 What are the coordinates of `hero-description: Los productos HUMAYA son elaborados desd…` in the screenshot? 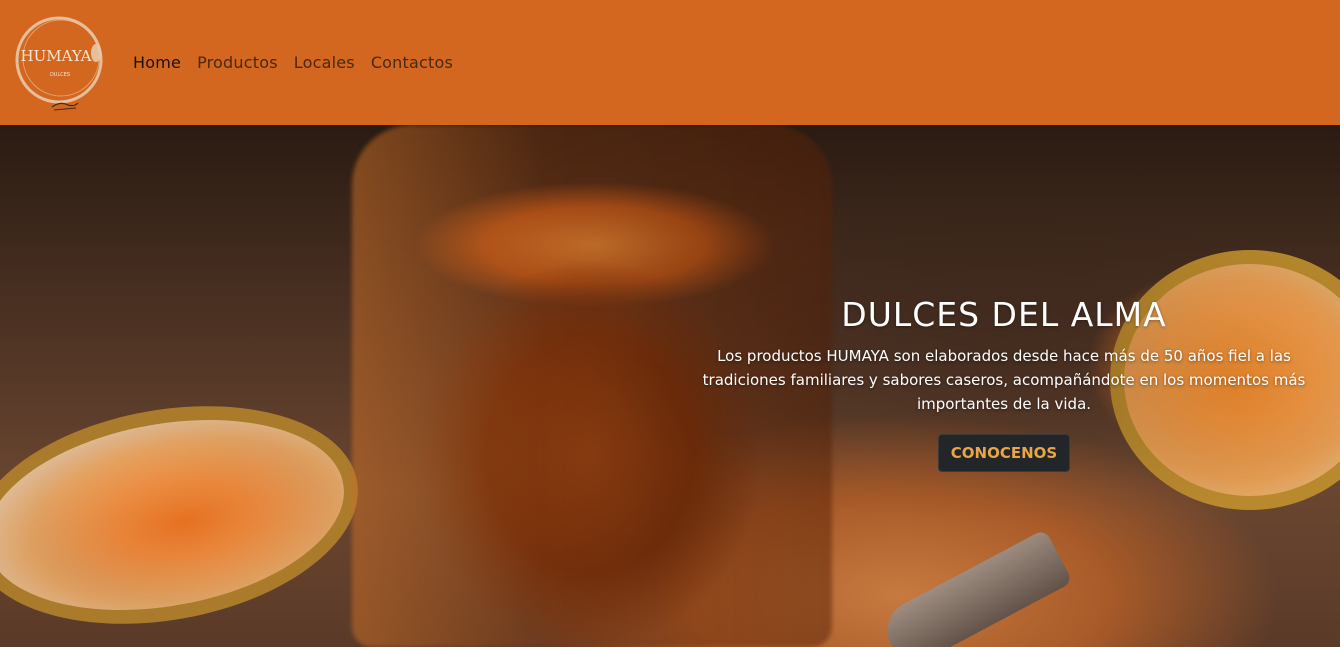 It's located at (1004, 380).